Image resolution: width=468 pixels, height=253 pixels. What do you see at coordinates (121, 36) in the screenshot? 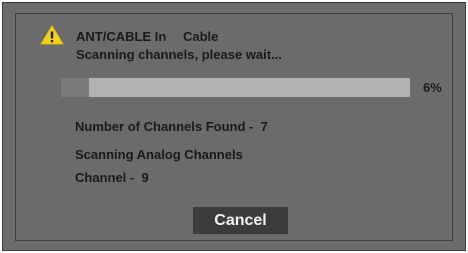
I see `input-source-label: ANT/CABLE In` at bounding box center [121, 36].